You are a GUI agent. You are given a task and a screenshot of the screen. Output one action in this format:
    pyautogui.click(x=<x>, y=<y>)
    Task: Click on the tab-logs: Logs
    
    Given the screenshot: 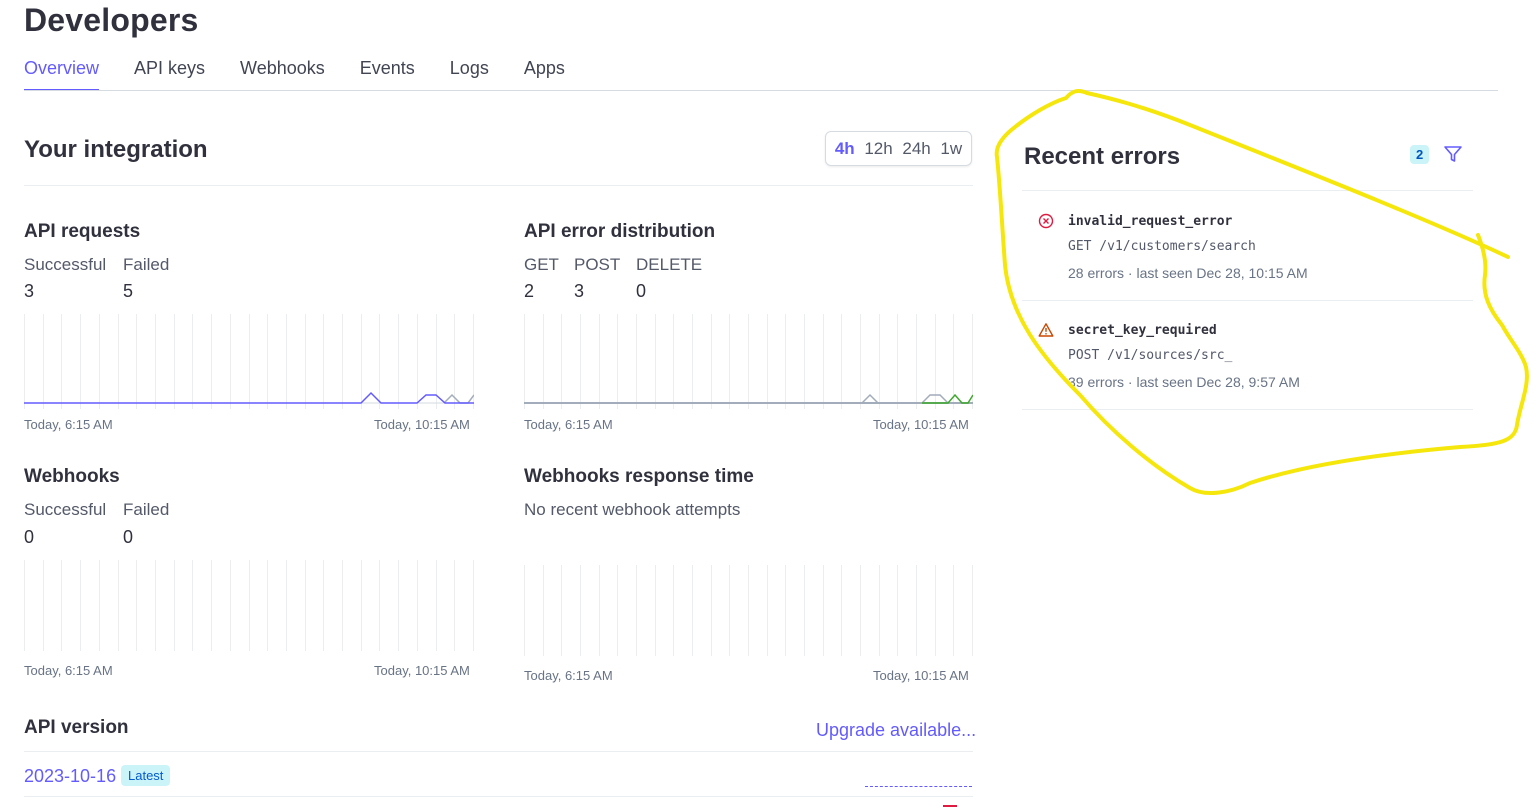 What is the action you would take?
    pyautogui.click(x=469, y=74)
    